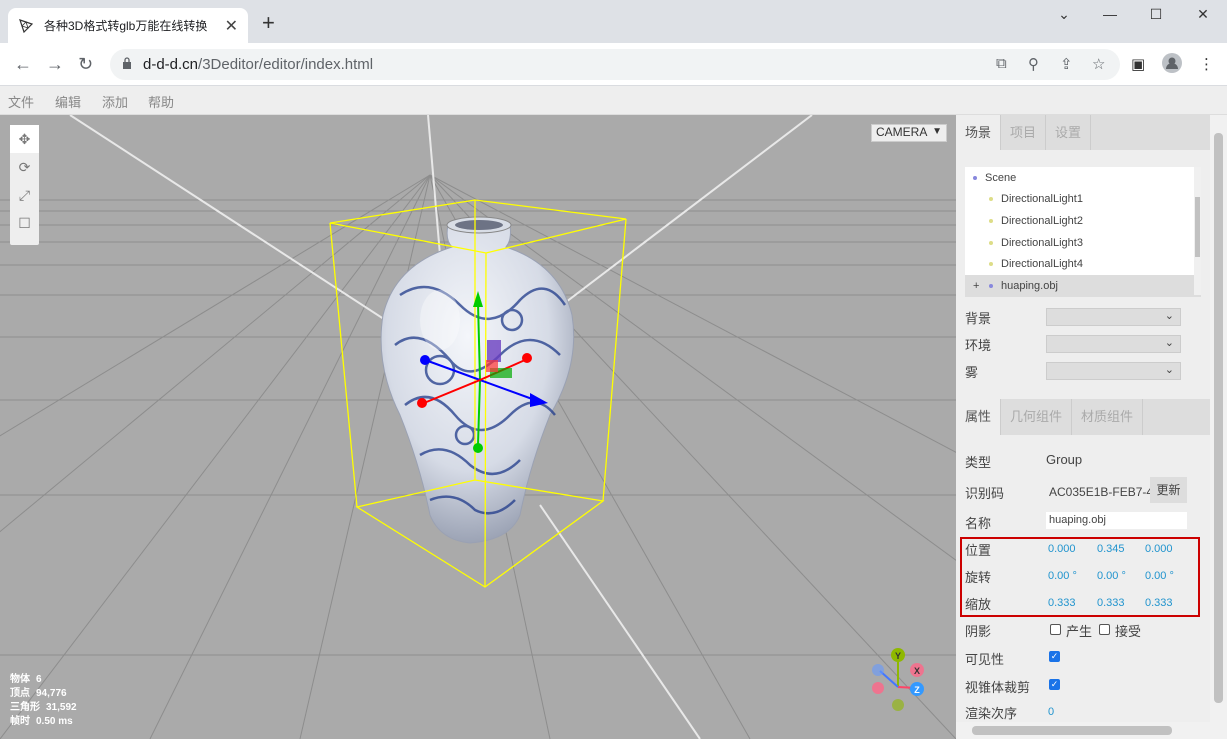 This screenshot has width=1227, height=739. I want to click on tab-title: 各种3D格式转glb万能在线转换, so click(126, 26).